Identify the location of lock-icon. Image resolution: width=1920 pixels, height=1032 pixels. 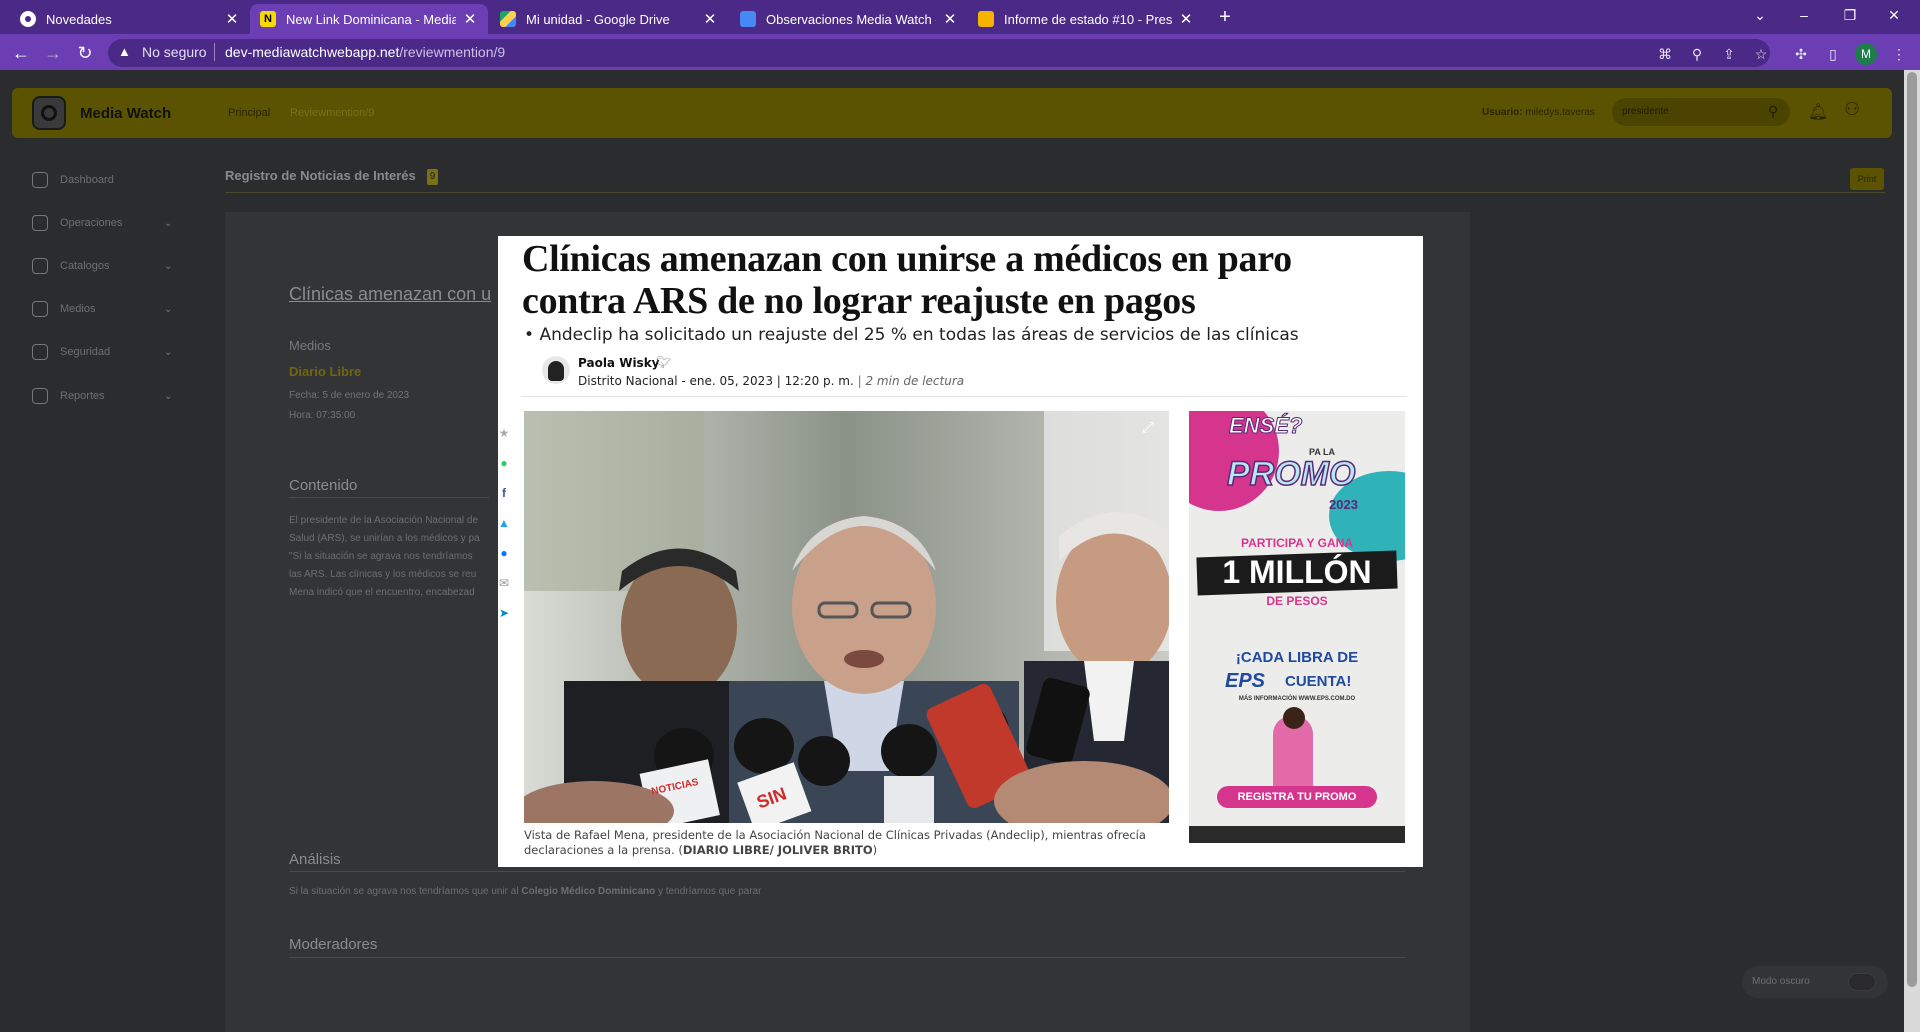
(40, 352).